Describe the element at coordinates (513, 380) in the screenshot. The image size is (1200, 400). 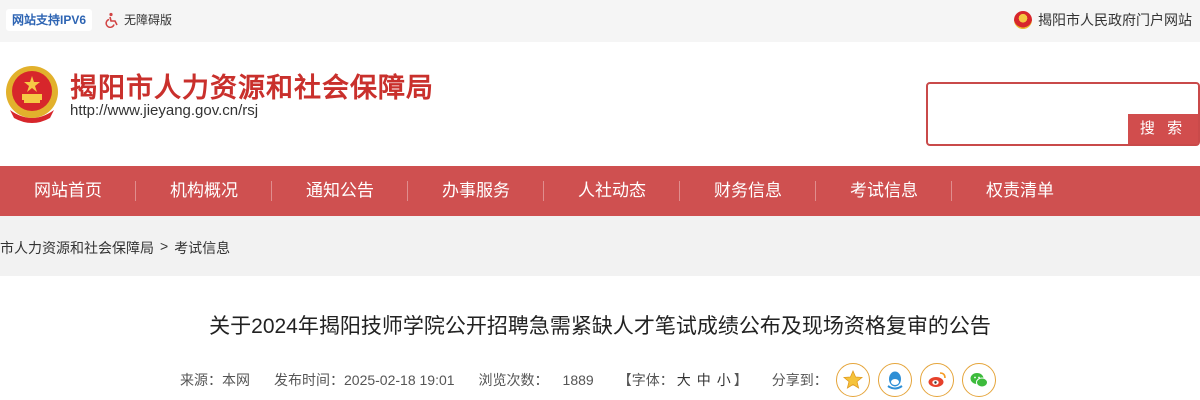
I see `views-label: 浏览次数：` at that location.